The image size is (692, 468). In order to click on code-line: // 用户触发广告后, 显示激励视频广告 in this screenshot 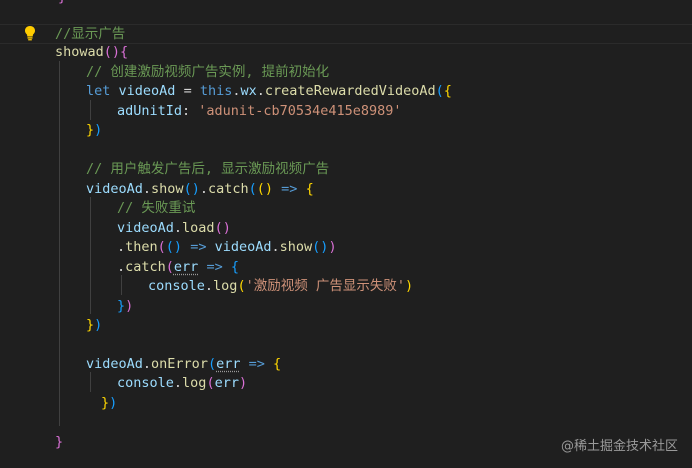, I will do `click(346, 170)`.